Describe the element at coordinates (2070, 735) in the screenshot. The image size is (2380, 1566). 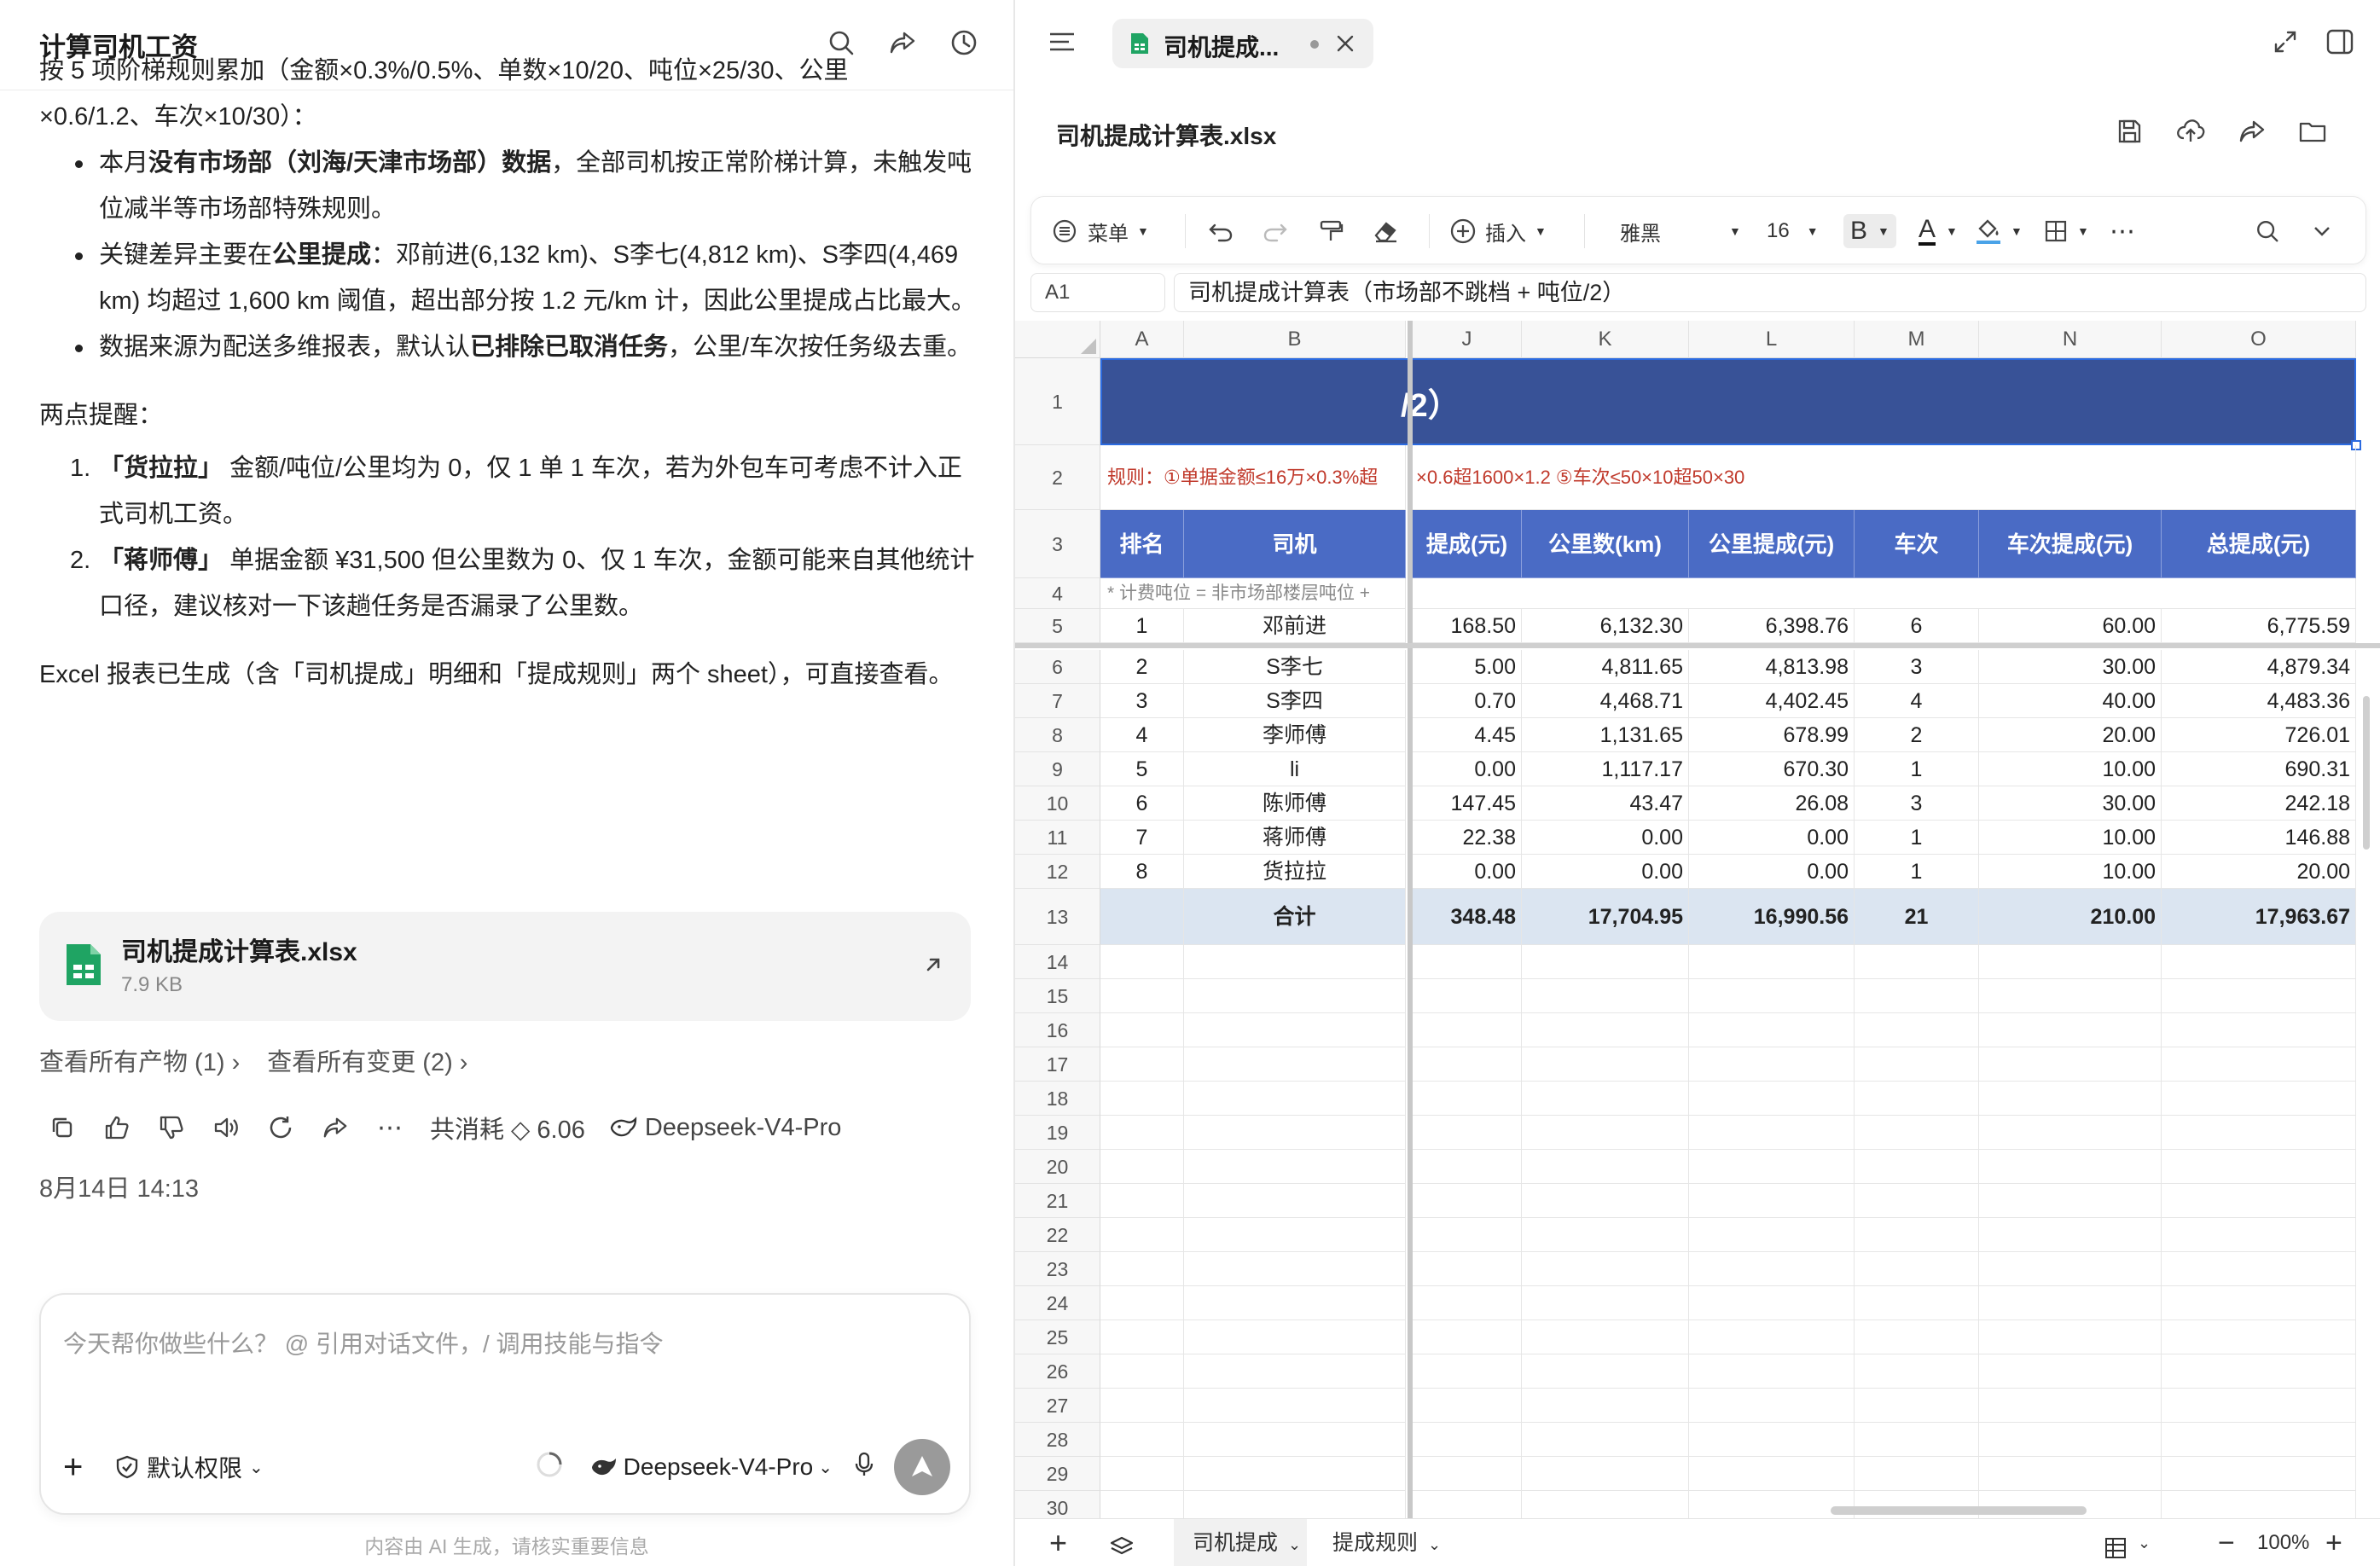
I see `table-cell: 20.00` at that location.